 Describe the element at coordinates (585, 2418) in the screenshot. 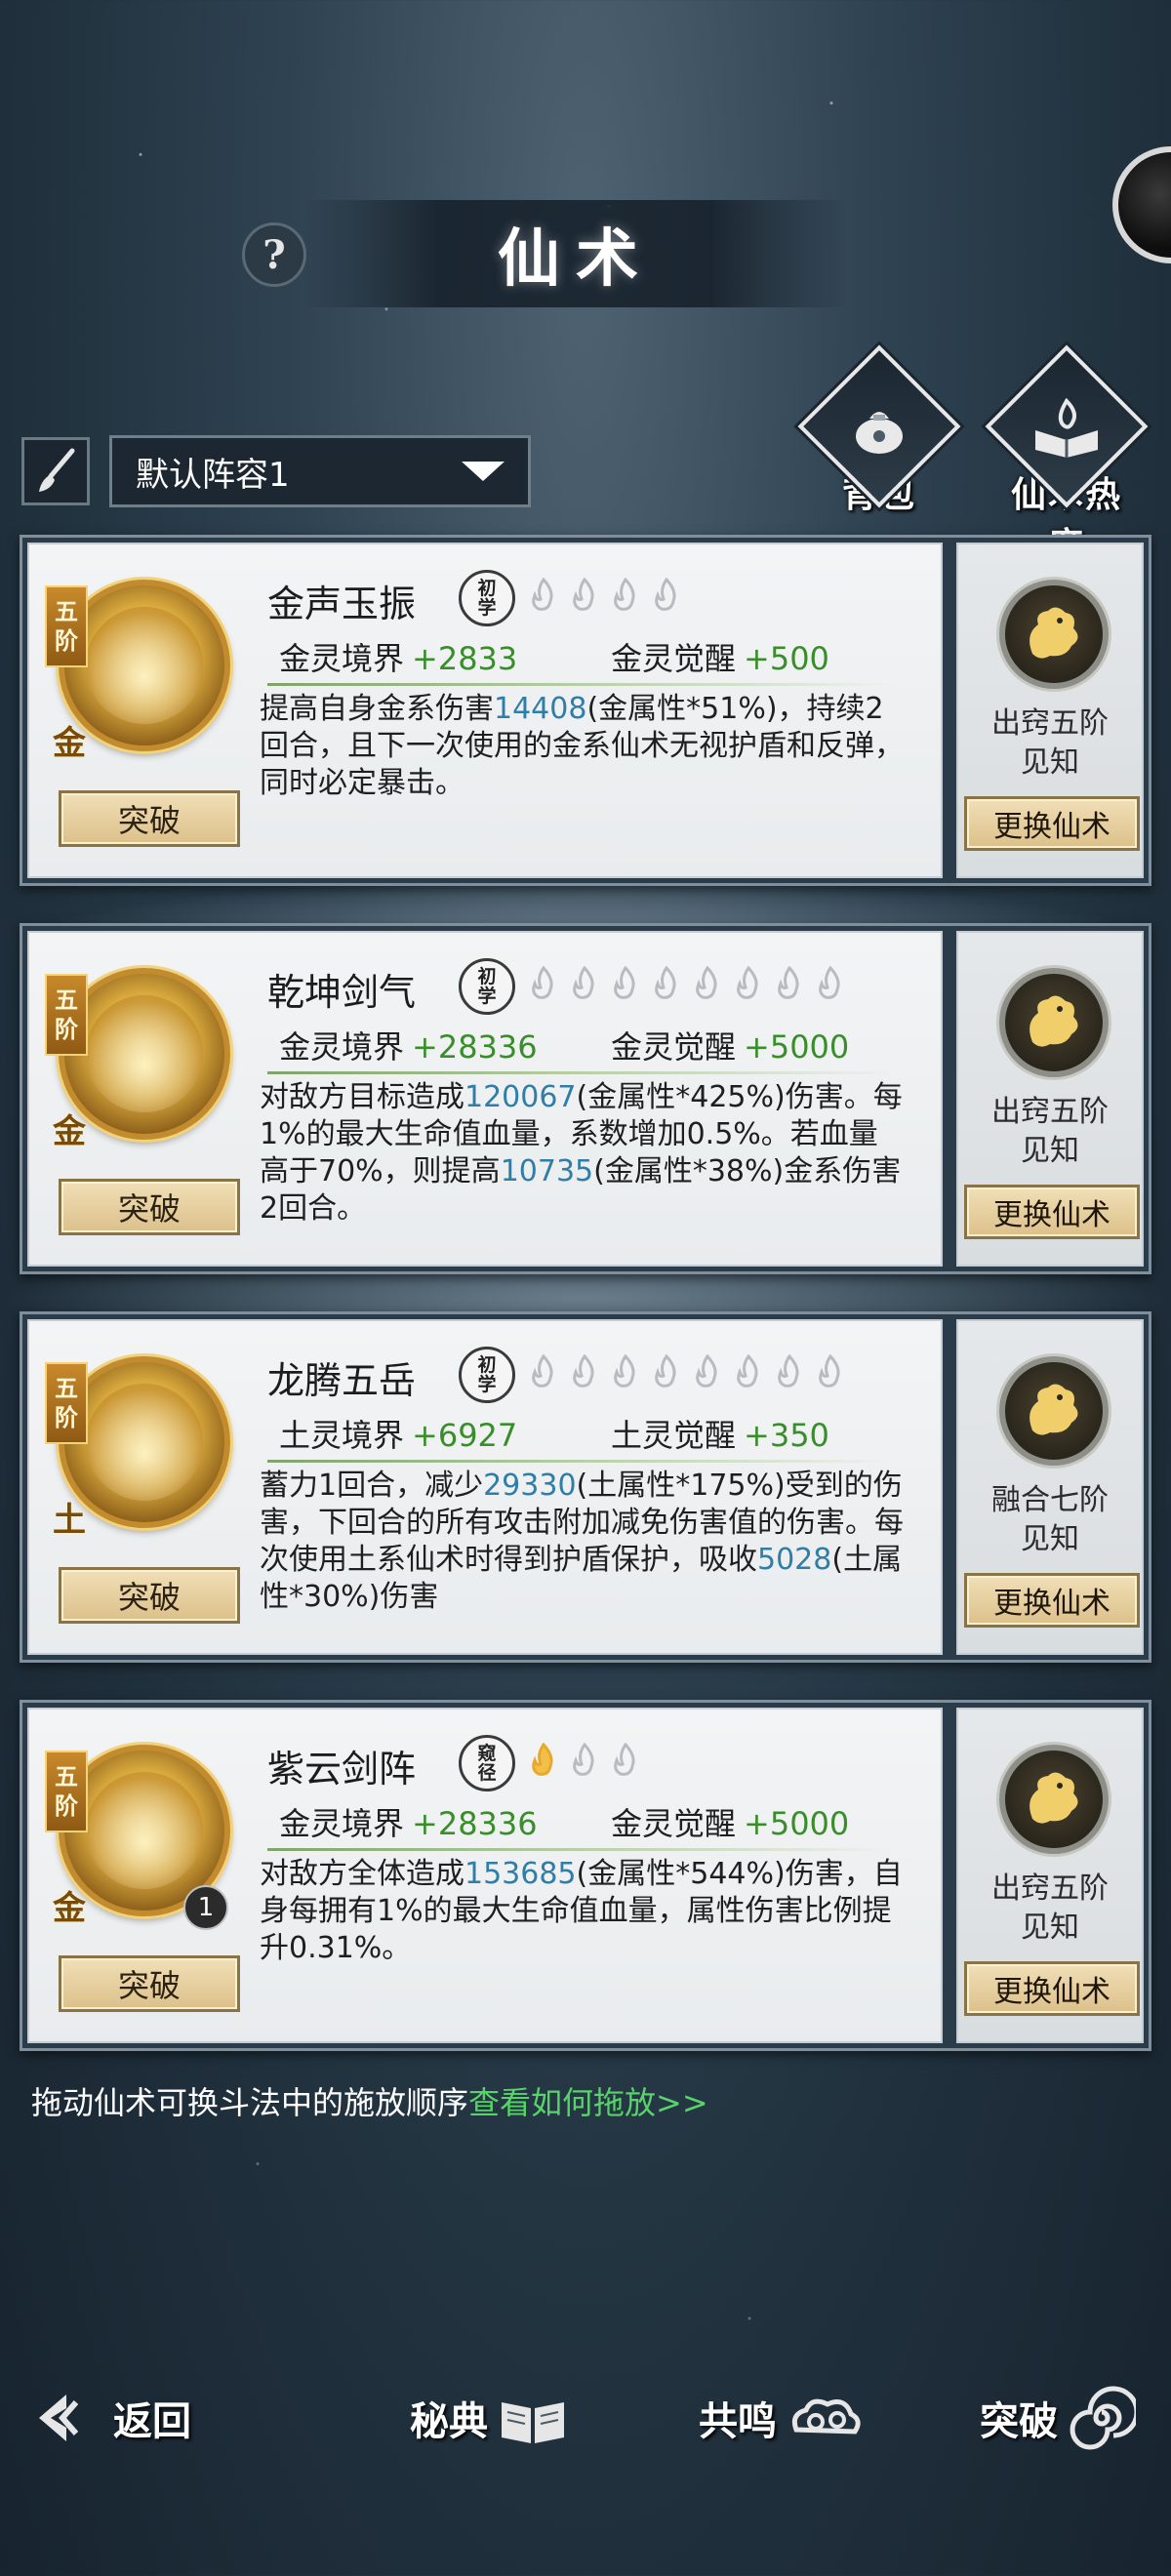

I see `bottom-nav: 返回 秘典 共鸣 突破` at that location.